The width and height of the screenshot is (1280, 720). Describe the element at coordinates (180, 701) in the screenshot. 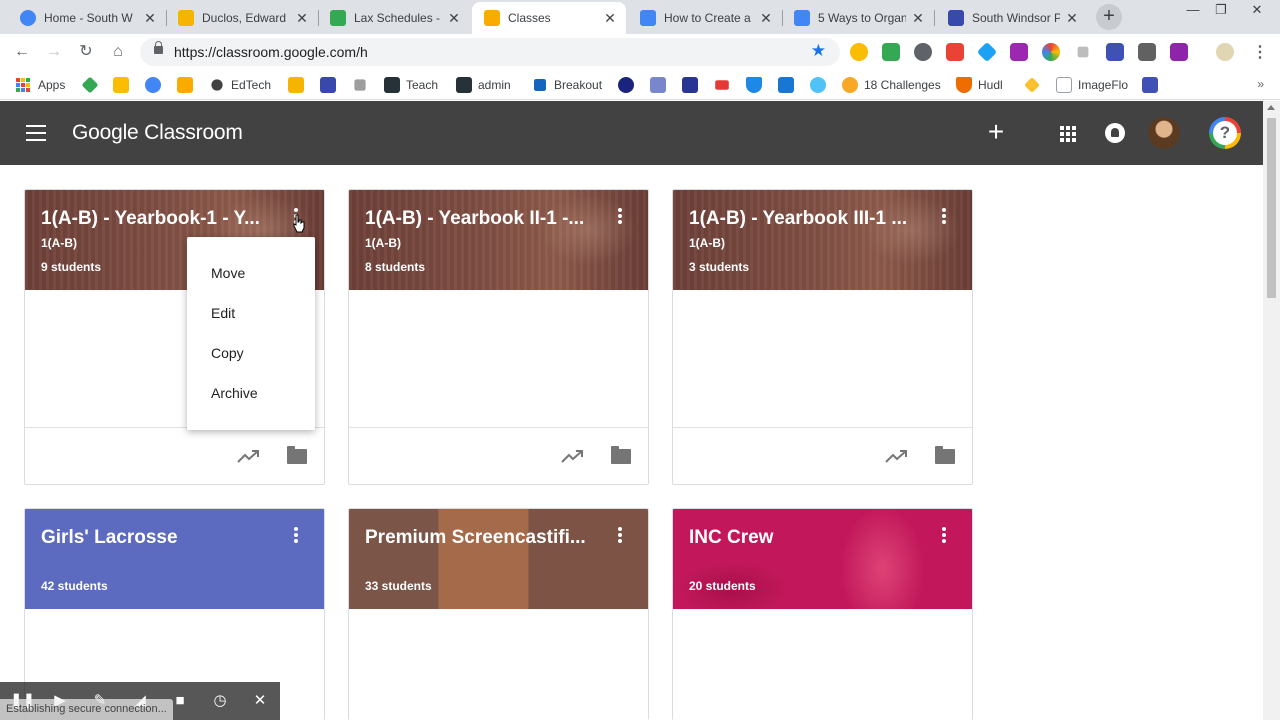

I see `camera-icon: ■` at that location.